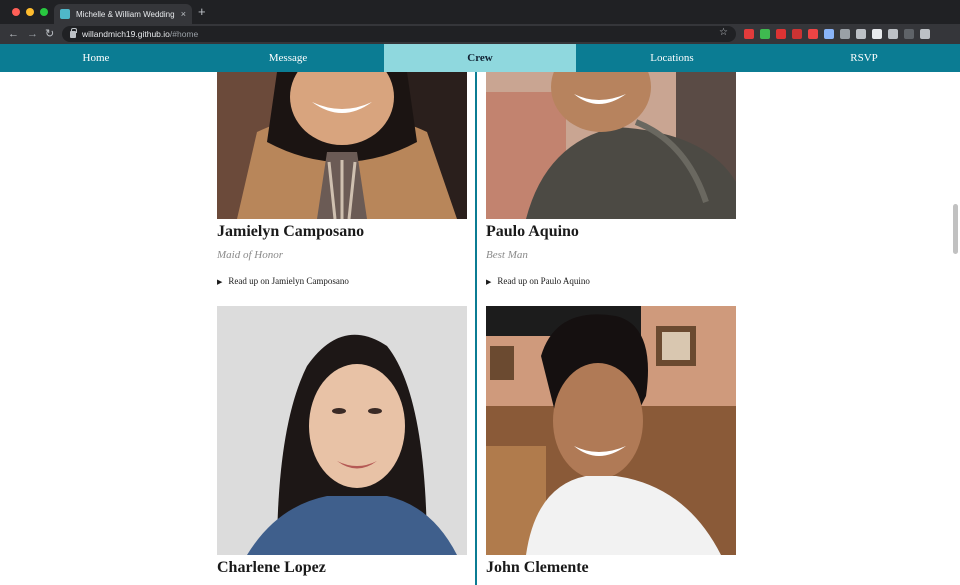 The image size is (960, 585). I want to click on lock-icon, so click(73, 32).